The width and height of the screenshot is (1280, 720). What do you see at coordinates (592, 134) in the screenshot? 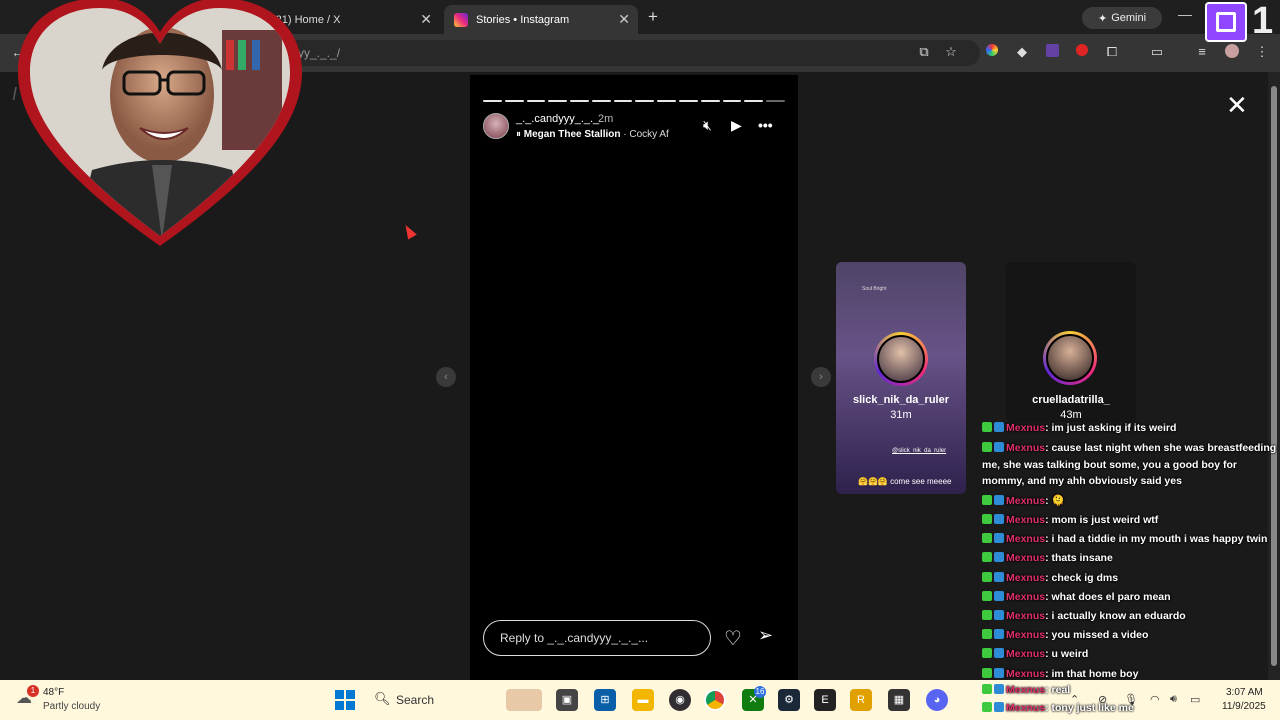
I see `story-music: ⏸ Megan Thee Stallion · Cocky Af` at bounding box center [592, 134].